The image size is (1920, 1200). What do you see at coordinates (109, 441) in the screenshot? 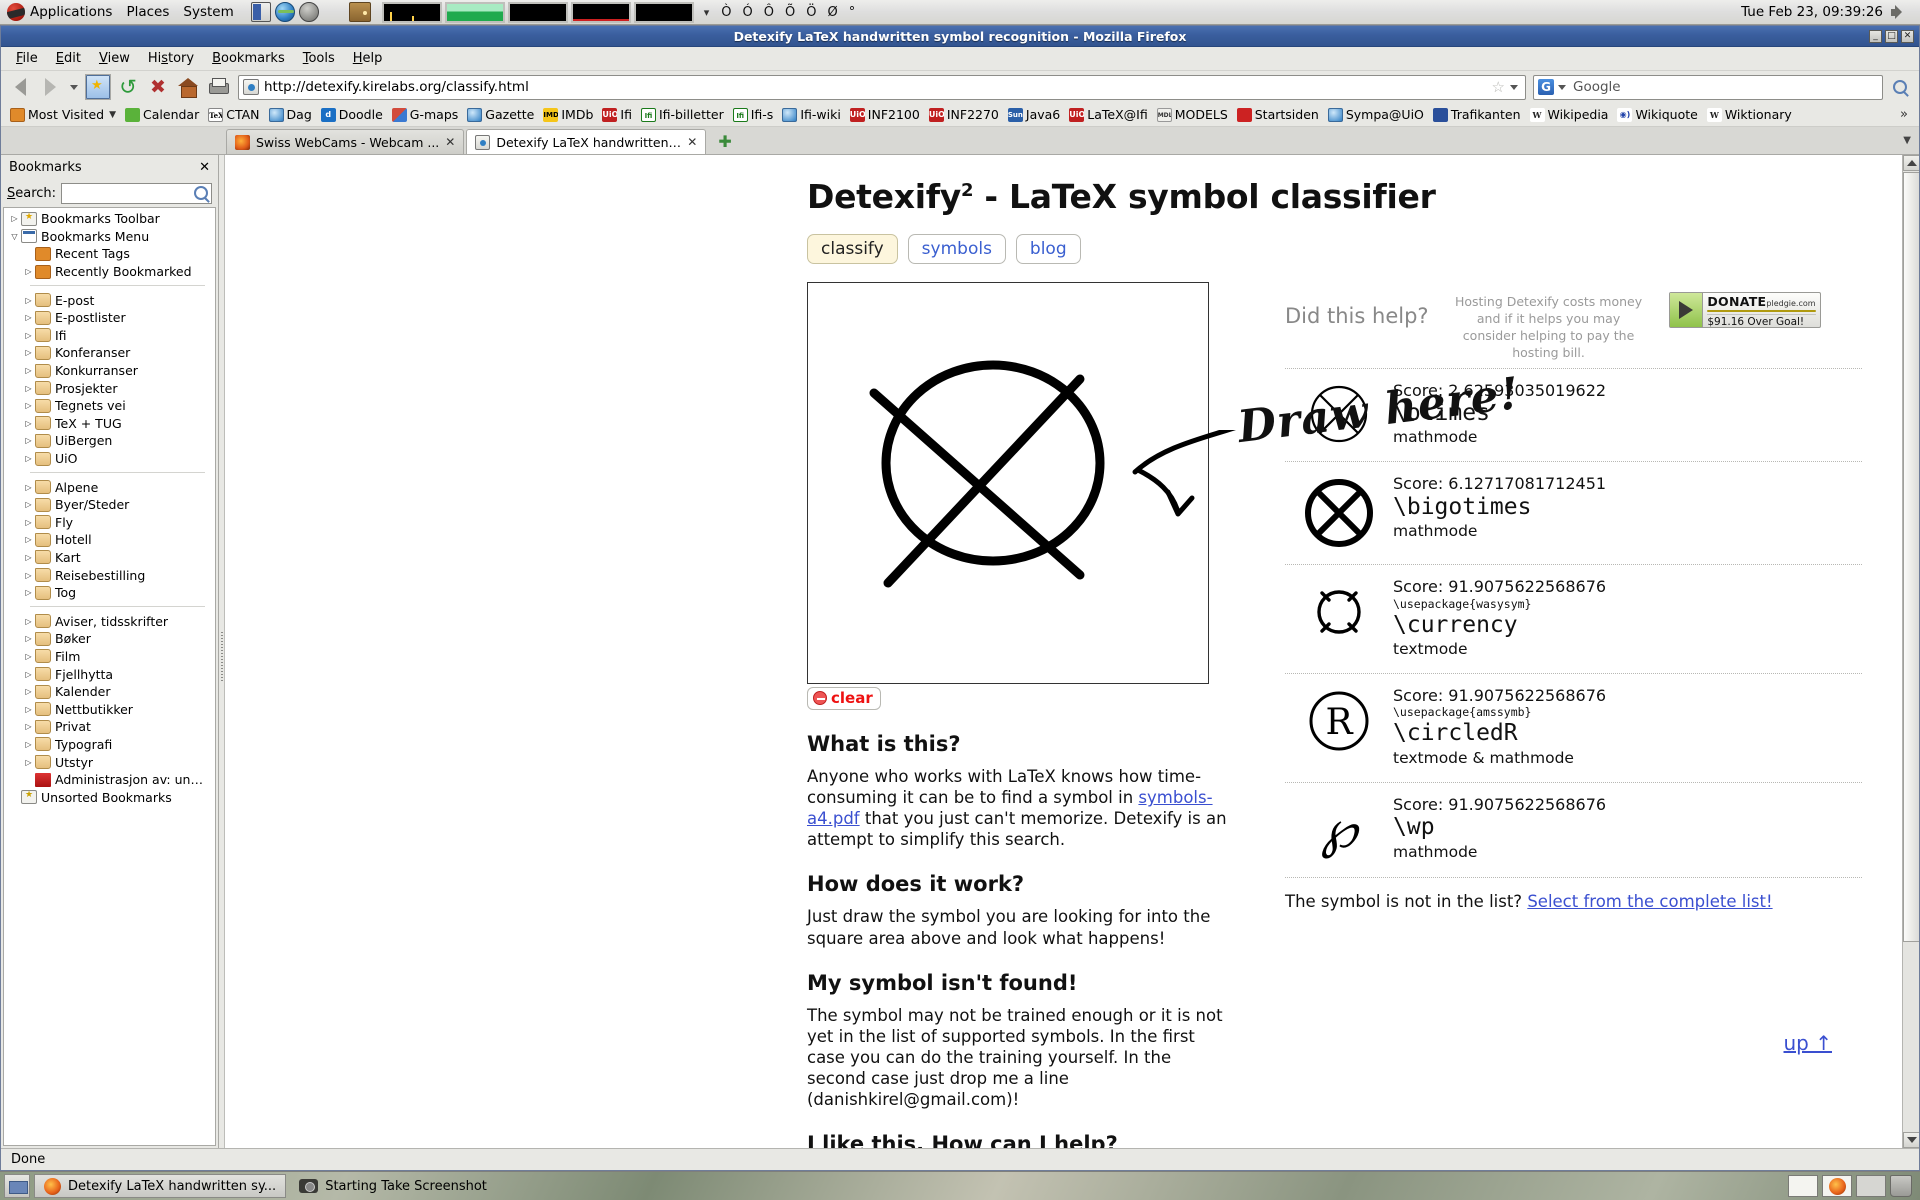
I see `bookmark-tree-item-uibergen: UiBergen` at bounding box center [109, 441].